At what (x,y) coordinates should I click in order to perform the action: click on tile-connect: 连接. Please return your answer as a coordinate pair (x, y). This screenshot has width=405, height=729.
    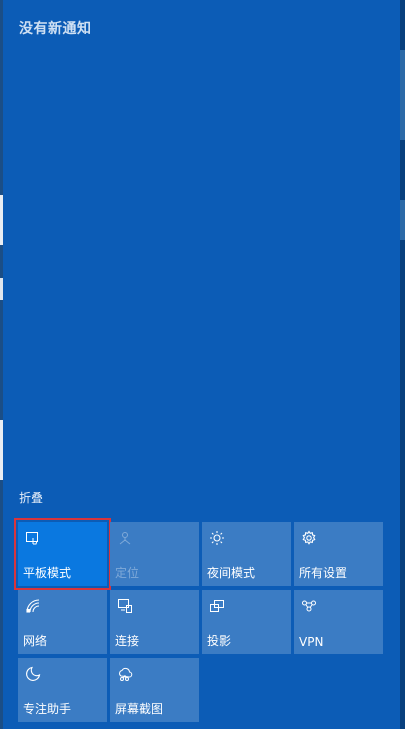
    Looking at the image, I should click on (154, 622).